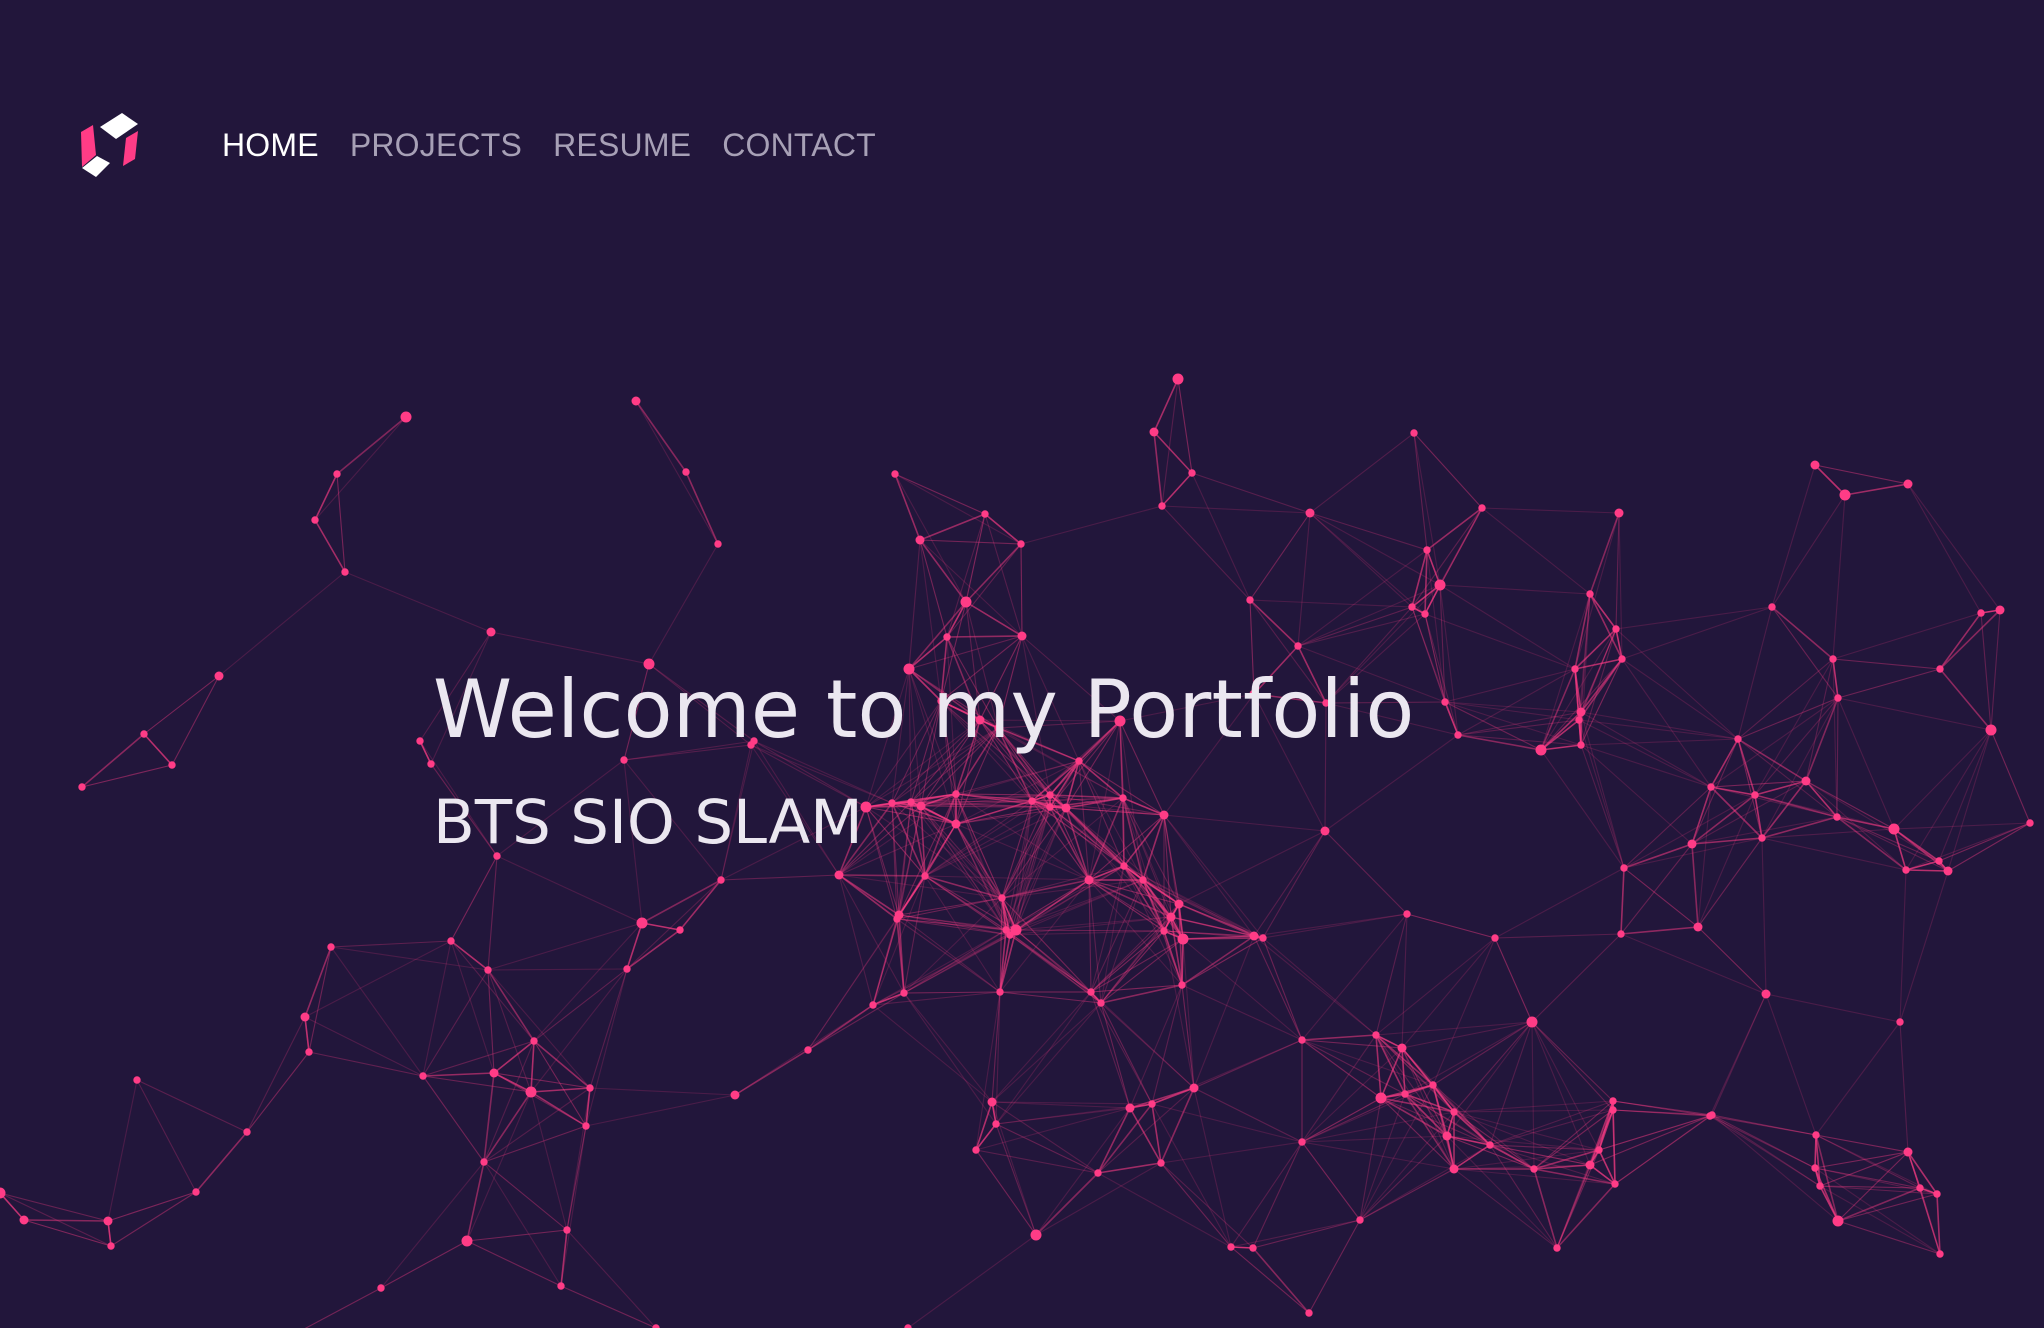 The height and width of the screenshot is (1328, 2044). I want to click on nav-link-contact: CONTACT, so click(799, 145).